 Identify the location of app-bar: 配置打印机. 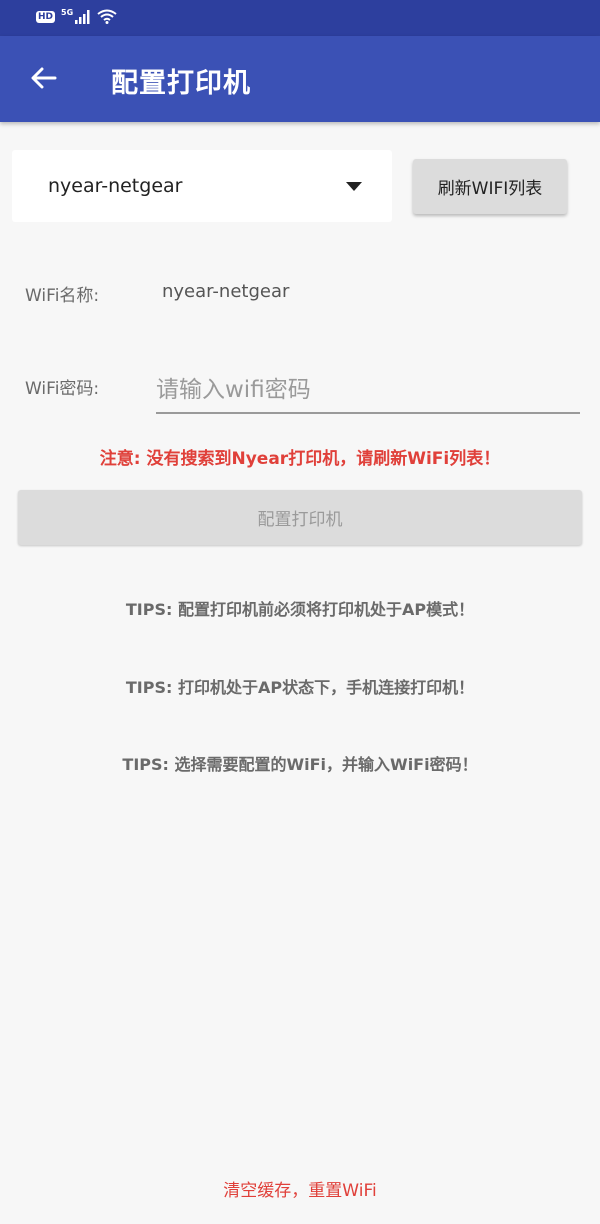
(300, 79).